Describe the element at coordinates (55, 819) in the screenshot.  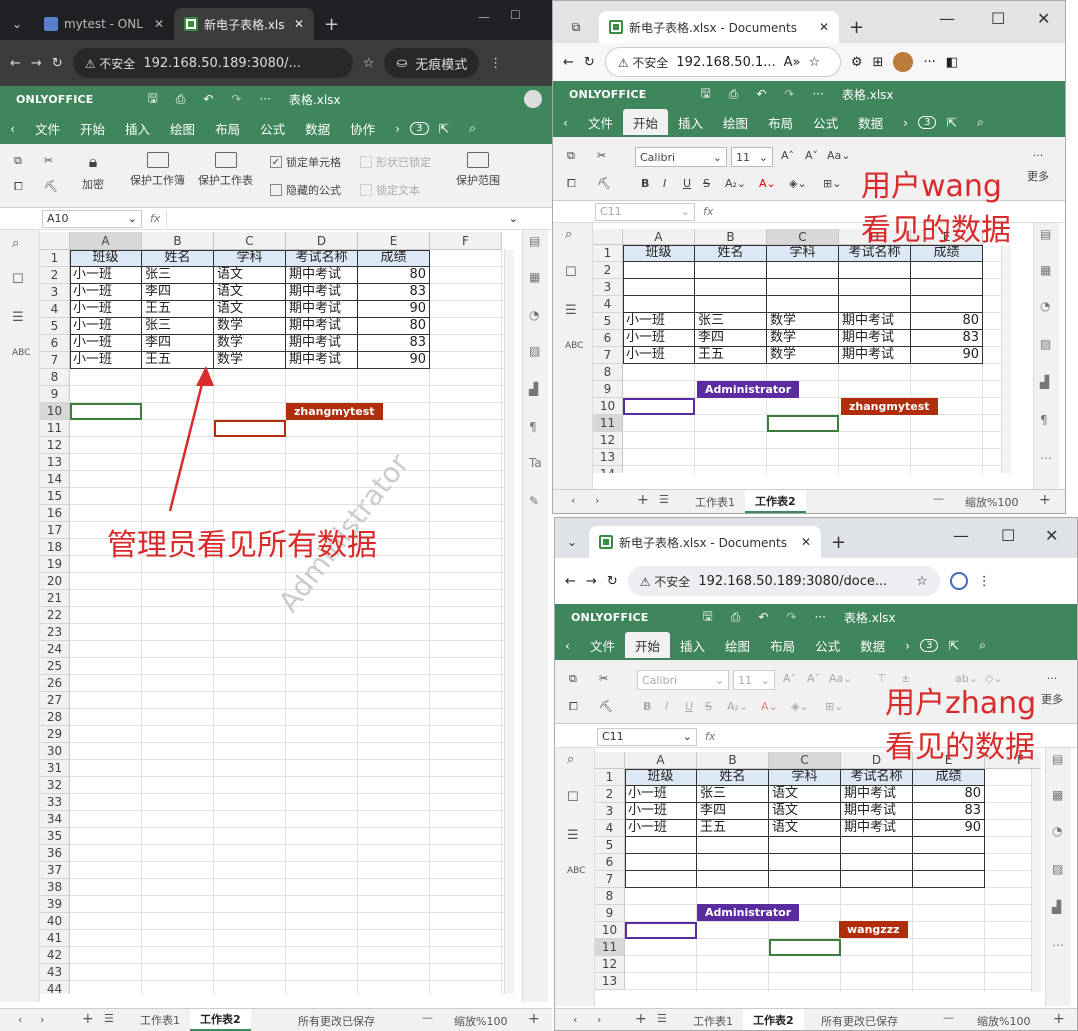
I see `row-header: 34` at that location.